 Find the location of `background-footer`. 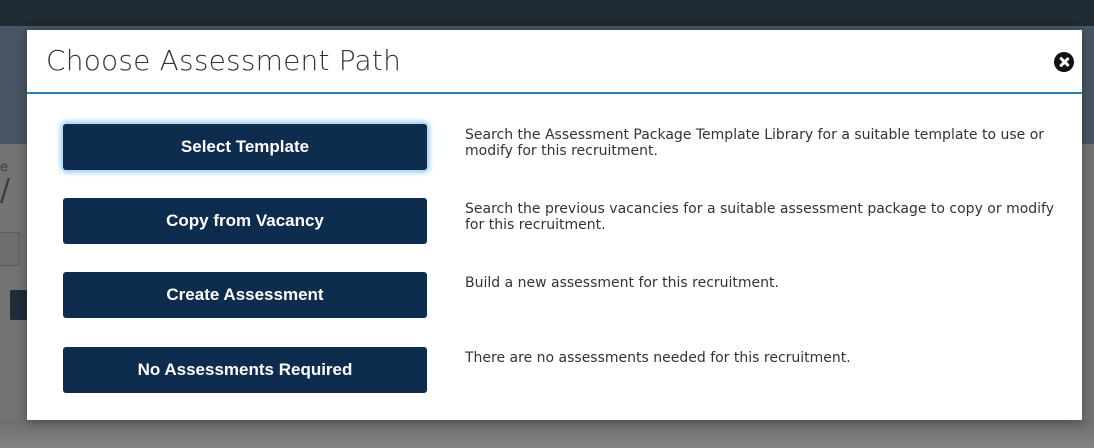

background-footer is located at coordinates (547, 434).